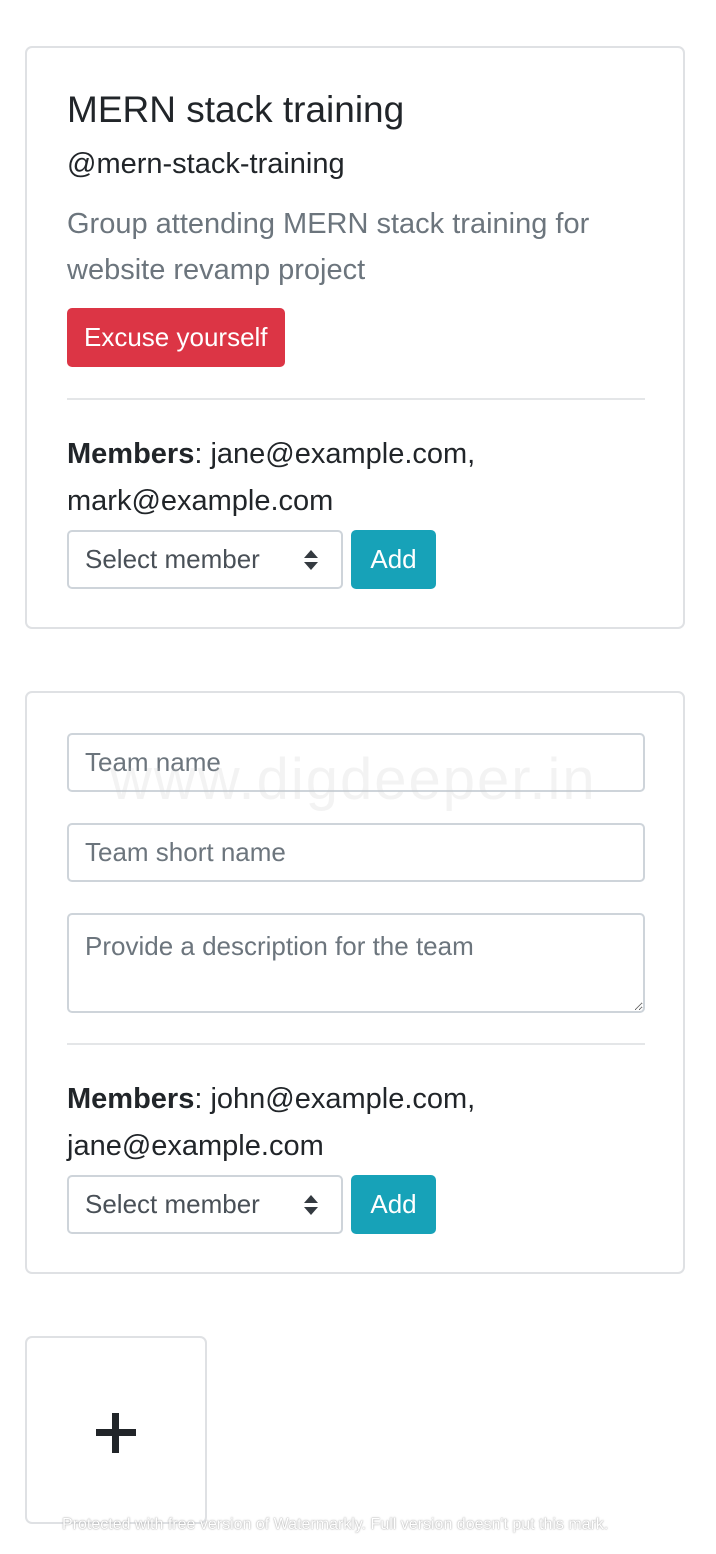 This screenshot has width=716, height=1554. I want to click on team-name: MERN stack training, so click(236, 109).